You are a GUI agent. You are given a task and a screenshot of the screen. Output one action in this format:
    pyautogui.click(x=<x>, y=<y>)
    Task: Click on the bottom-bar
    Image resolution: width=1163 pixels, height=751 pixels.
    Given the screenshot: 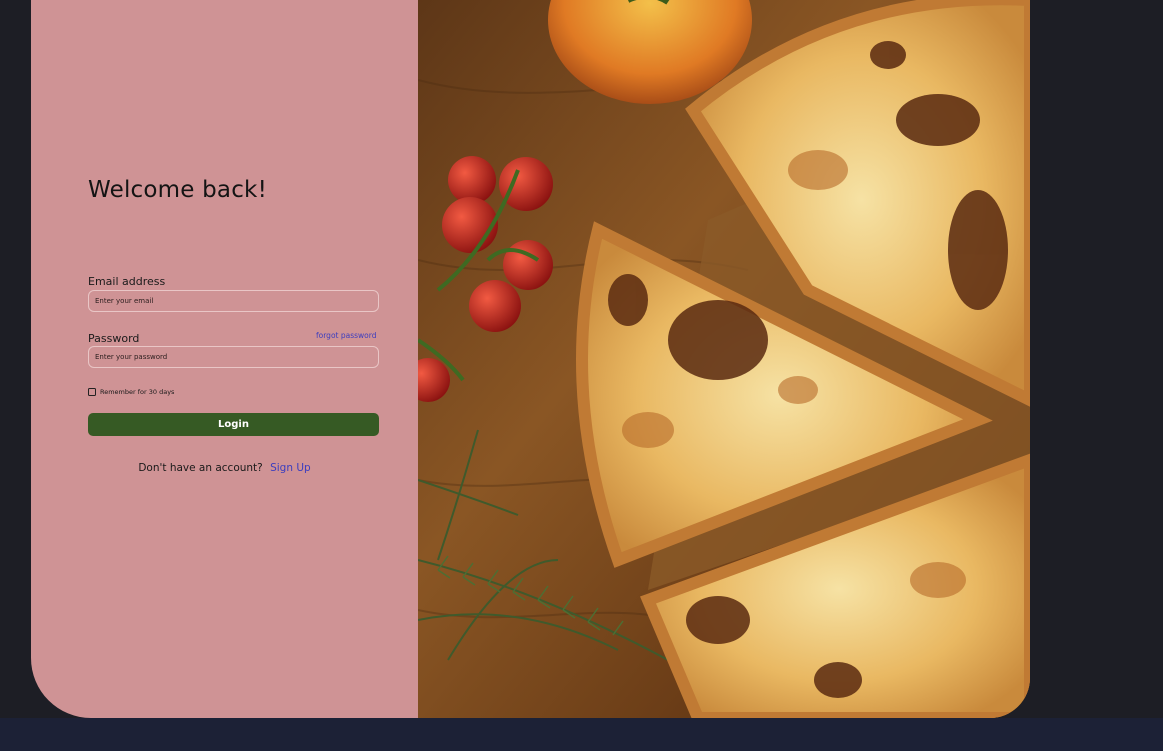 What is the action you would take?
    pyautogui.click(x=581, y=734)
    